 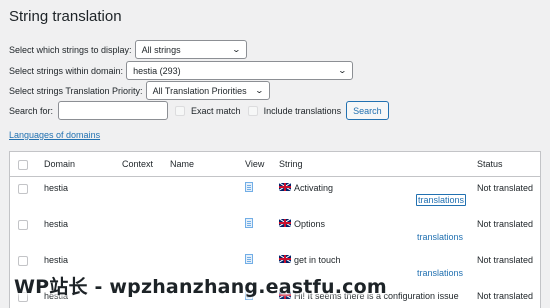 What do you see at coordinates (200, 287) in the screenshot?
I see `watermark: WP站长 - wpzhanzhang.eastfu.com` at bounding box center [200, 287].